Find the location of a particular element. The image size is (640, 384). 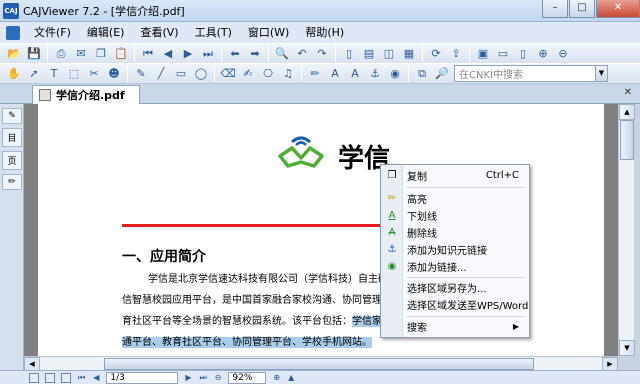

paste-icon: 📋 is located at coordinates (121, 54).